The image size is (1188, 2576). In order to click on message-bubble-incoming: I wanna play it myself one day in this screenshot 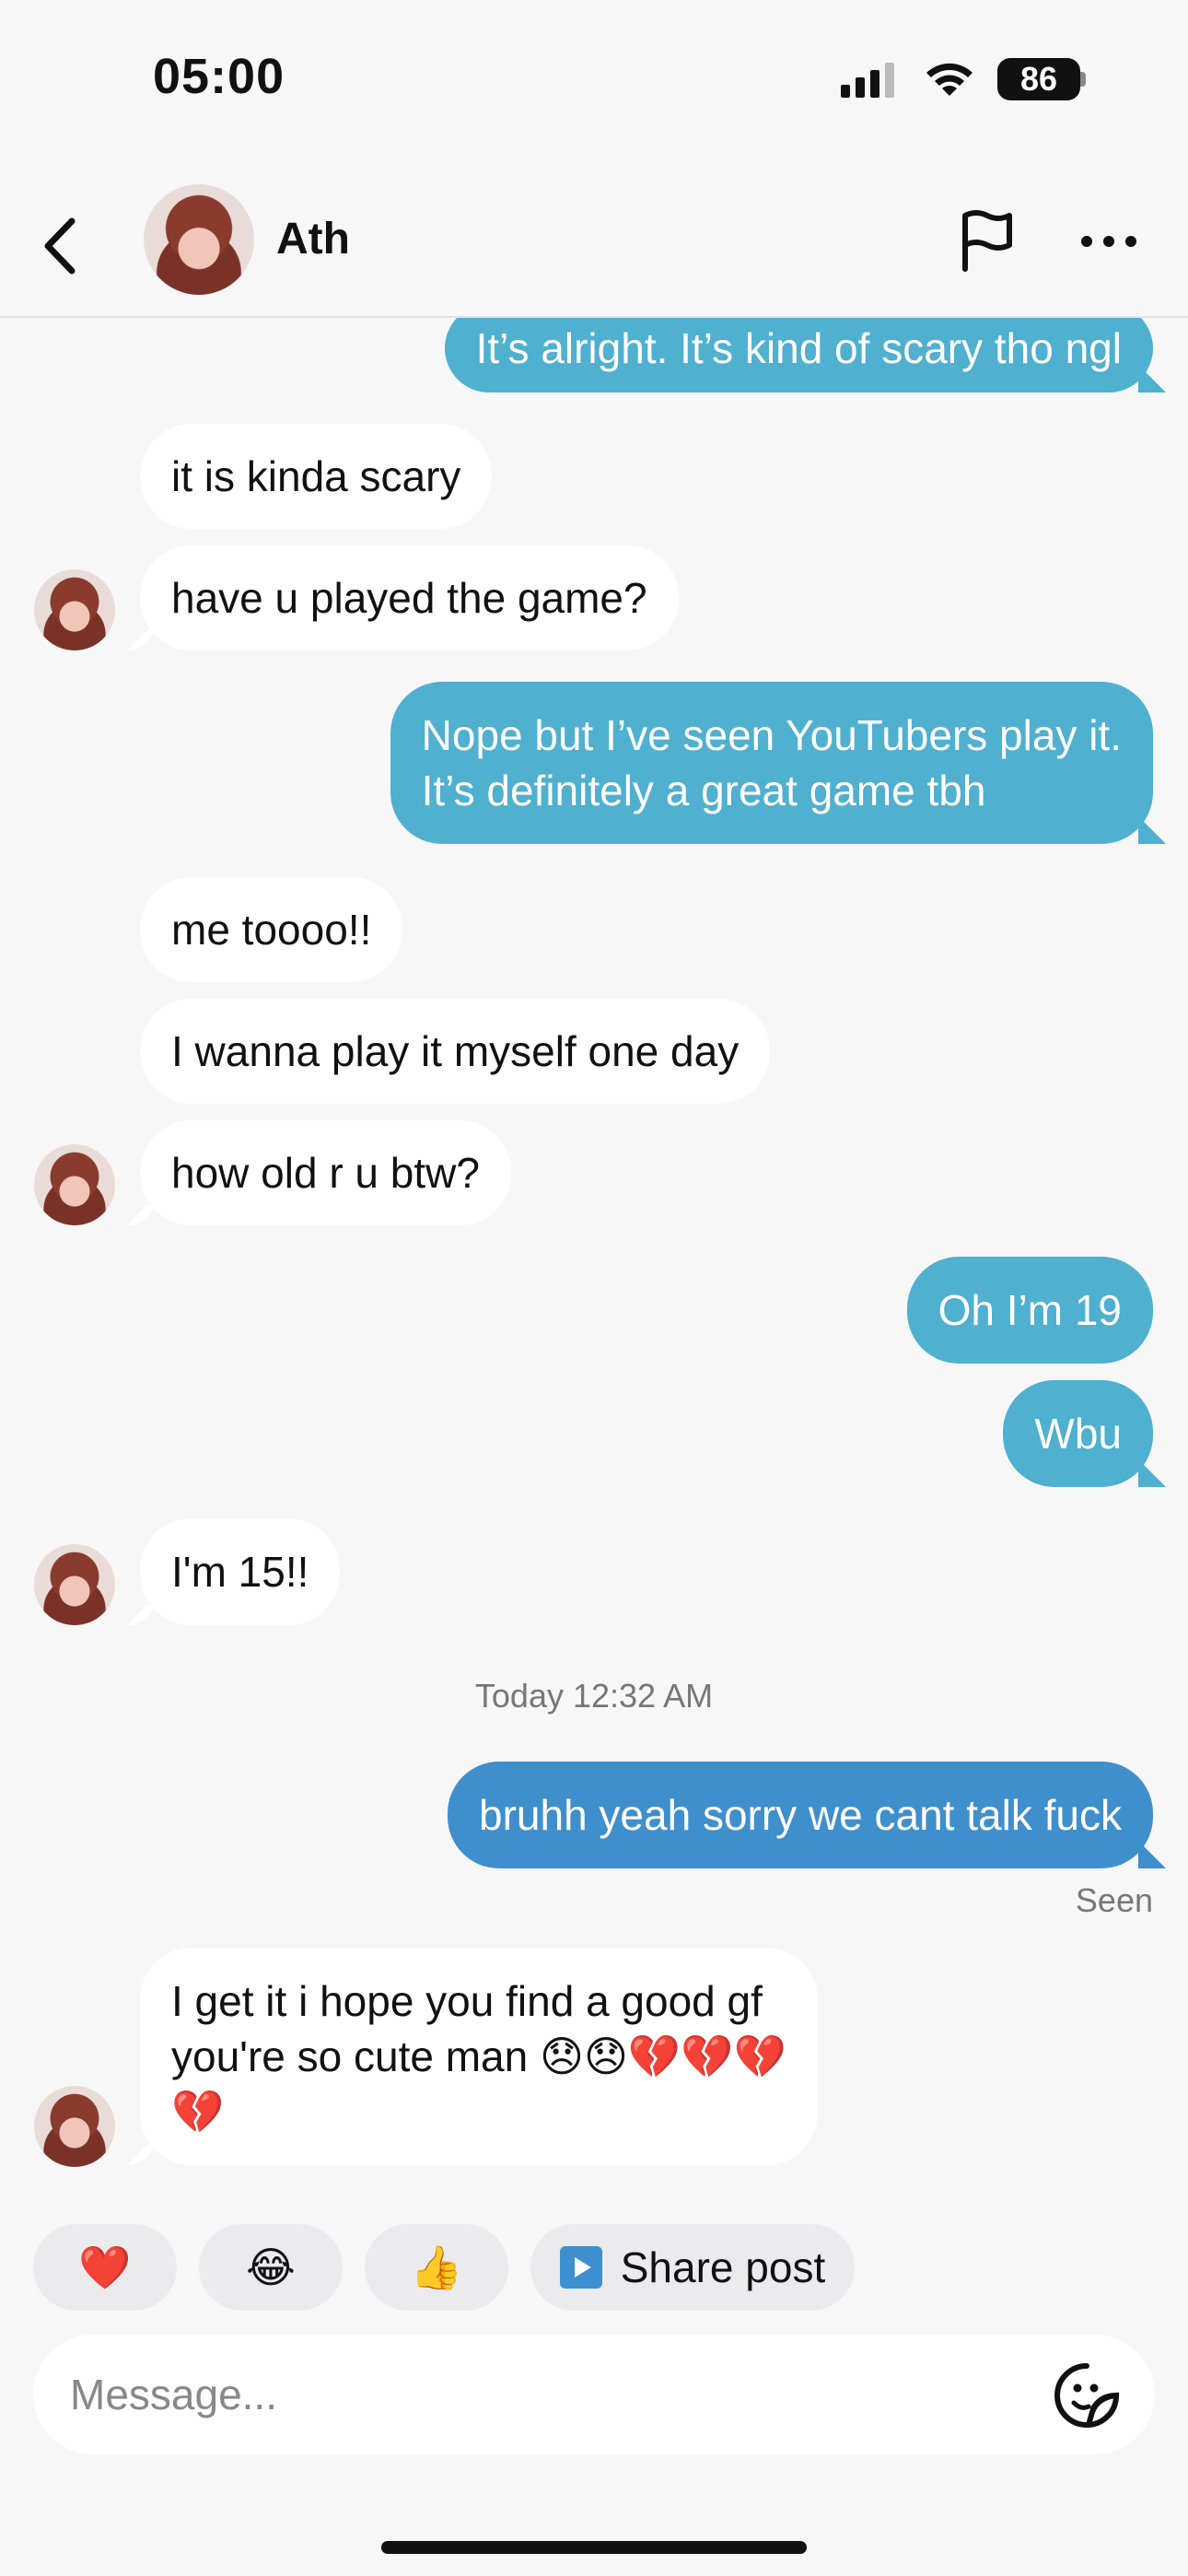, I will do `click(455, 1051)`.